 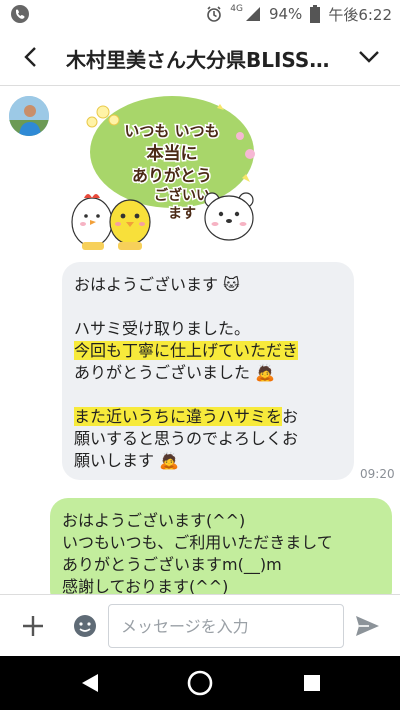 I want to click on signal-icon, so click(x=252, y=14).